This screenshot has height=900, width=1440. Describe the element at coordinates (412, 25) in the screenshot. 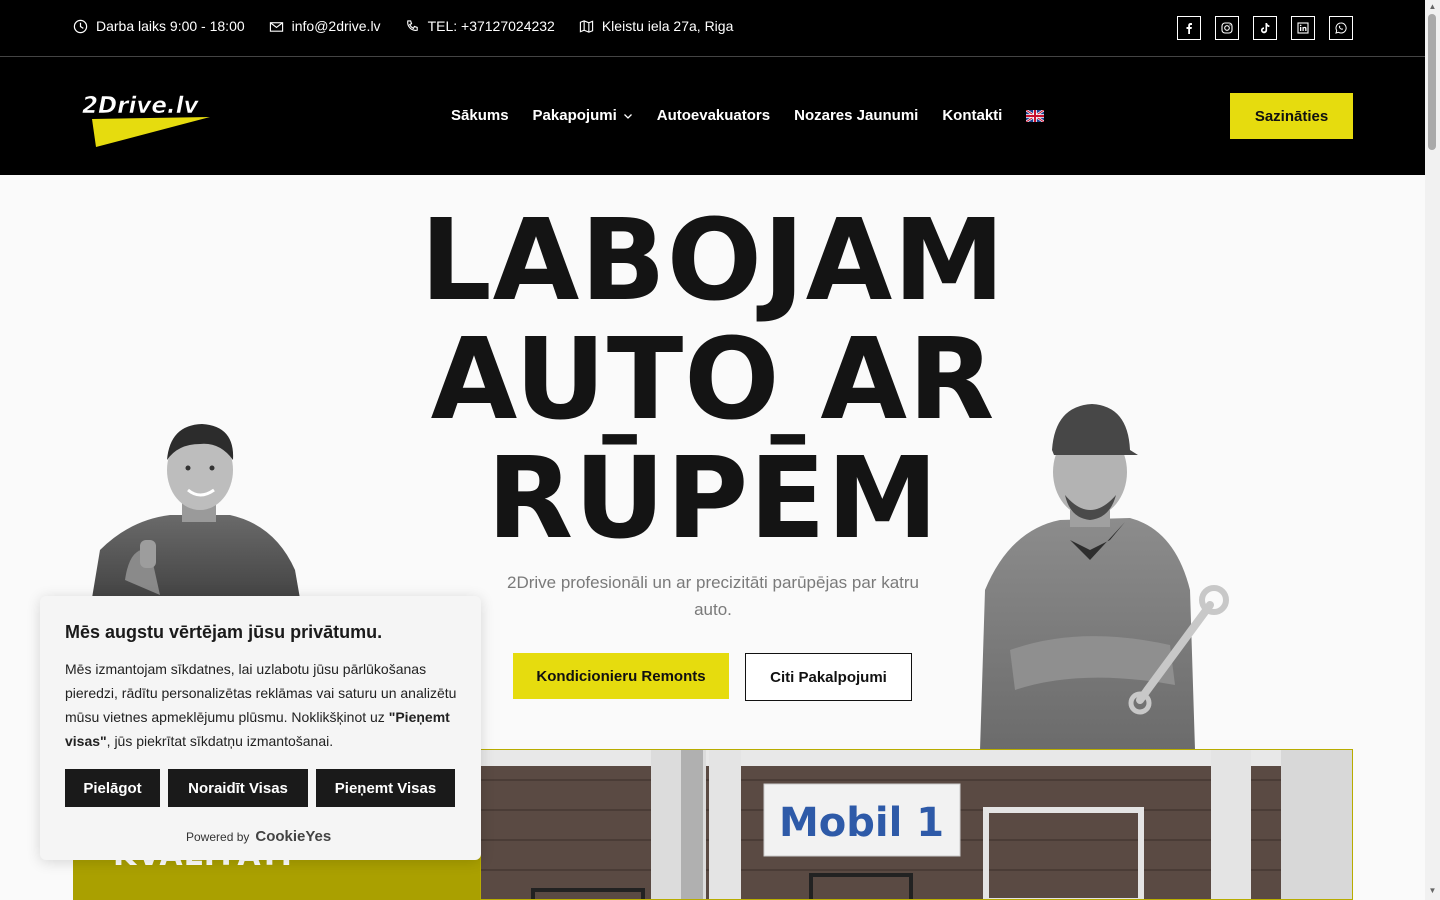

I see `phone-icon` at that location.